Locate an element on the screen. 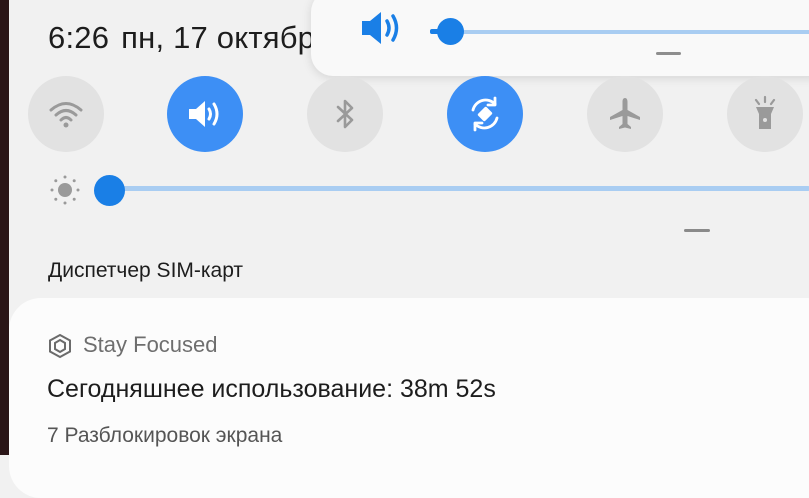 This screenshot has height=498, width=809. status-clock: 6:26 пн, 17 октября is located at coordinates (190, 38).